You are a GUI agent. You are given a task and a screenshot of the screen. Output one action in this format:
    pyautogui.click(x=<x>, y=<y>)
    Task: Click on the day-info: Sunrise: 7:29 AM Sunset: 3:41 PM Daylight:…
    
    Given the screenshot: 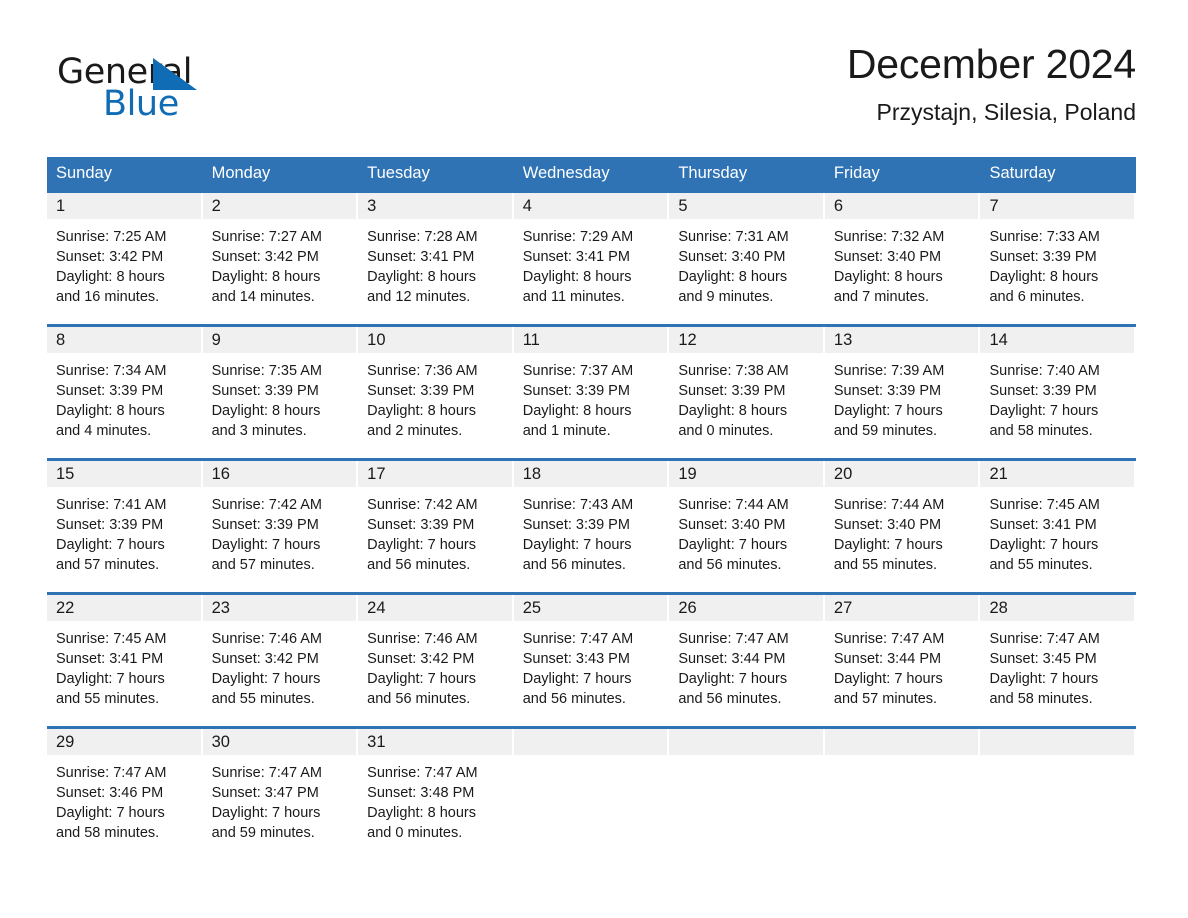 What is the action you would take?
    pyautogui.click(x=592, y=263)
    